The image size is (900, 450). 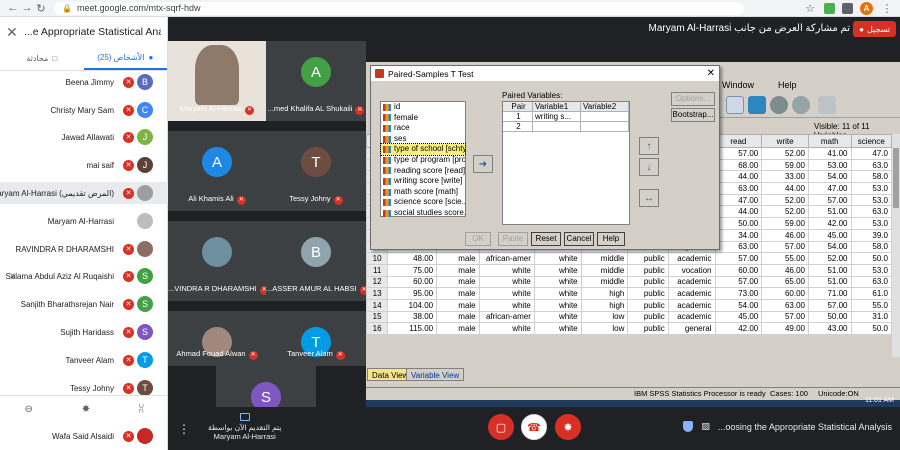 I want to click on variable-item: writing score [write], so click(x=423, y=181).